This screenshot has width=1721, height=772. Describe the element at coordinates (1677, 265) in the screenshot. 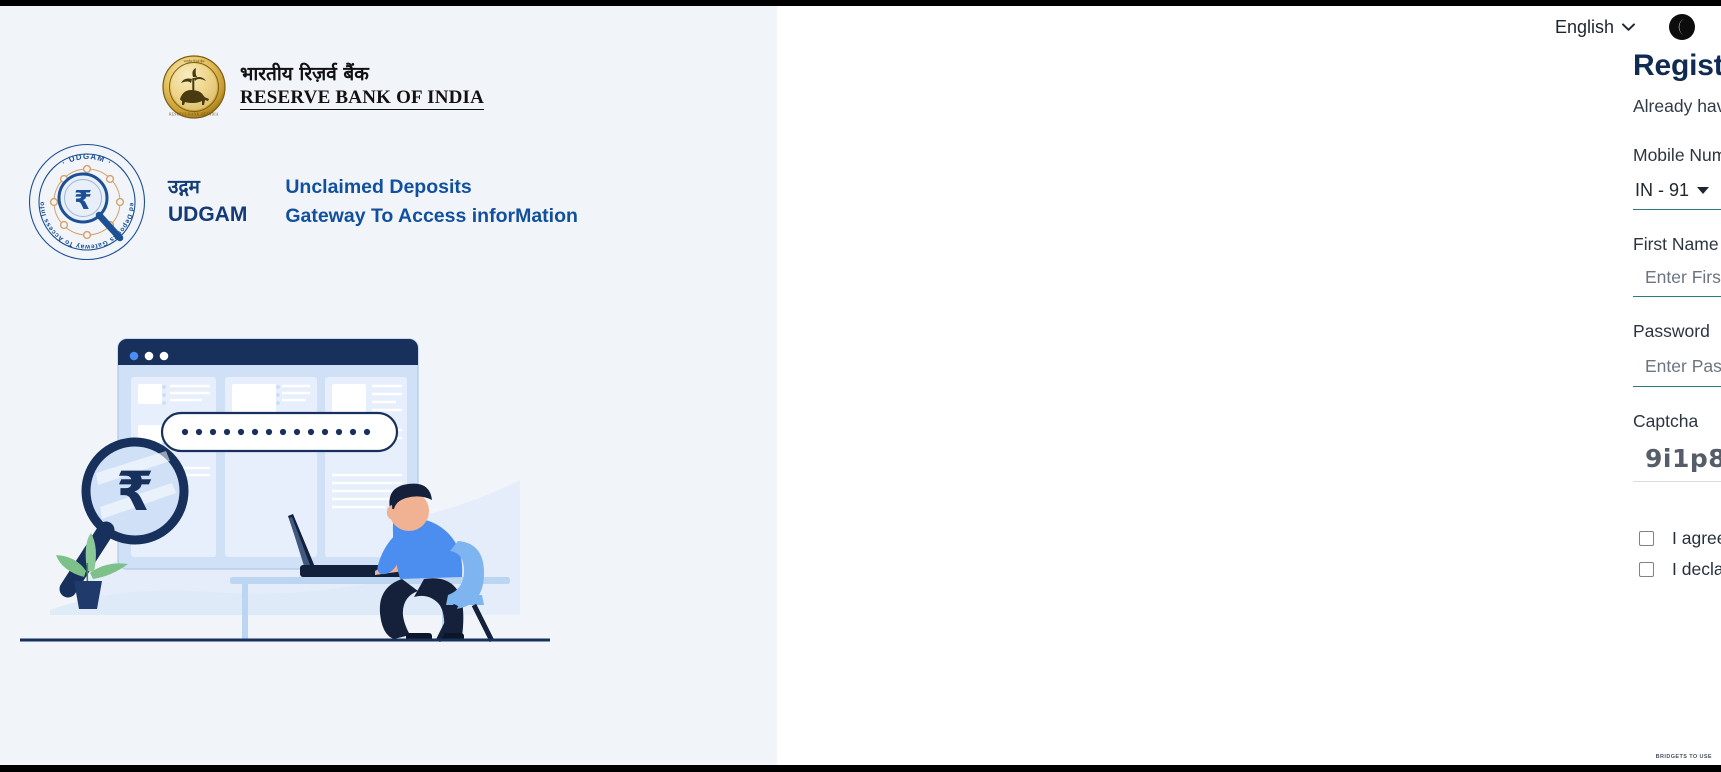

I see `first-name-field-group: First Name` at that location.